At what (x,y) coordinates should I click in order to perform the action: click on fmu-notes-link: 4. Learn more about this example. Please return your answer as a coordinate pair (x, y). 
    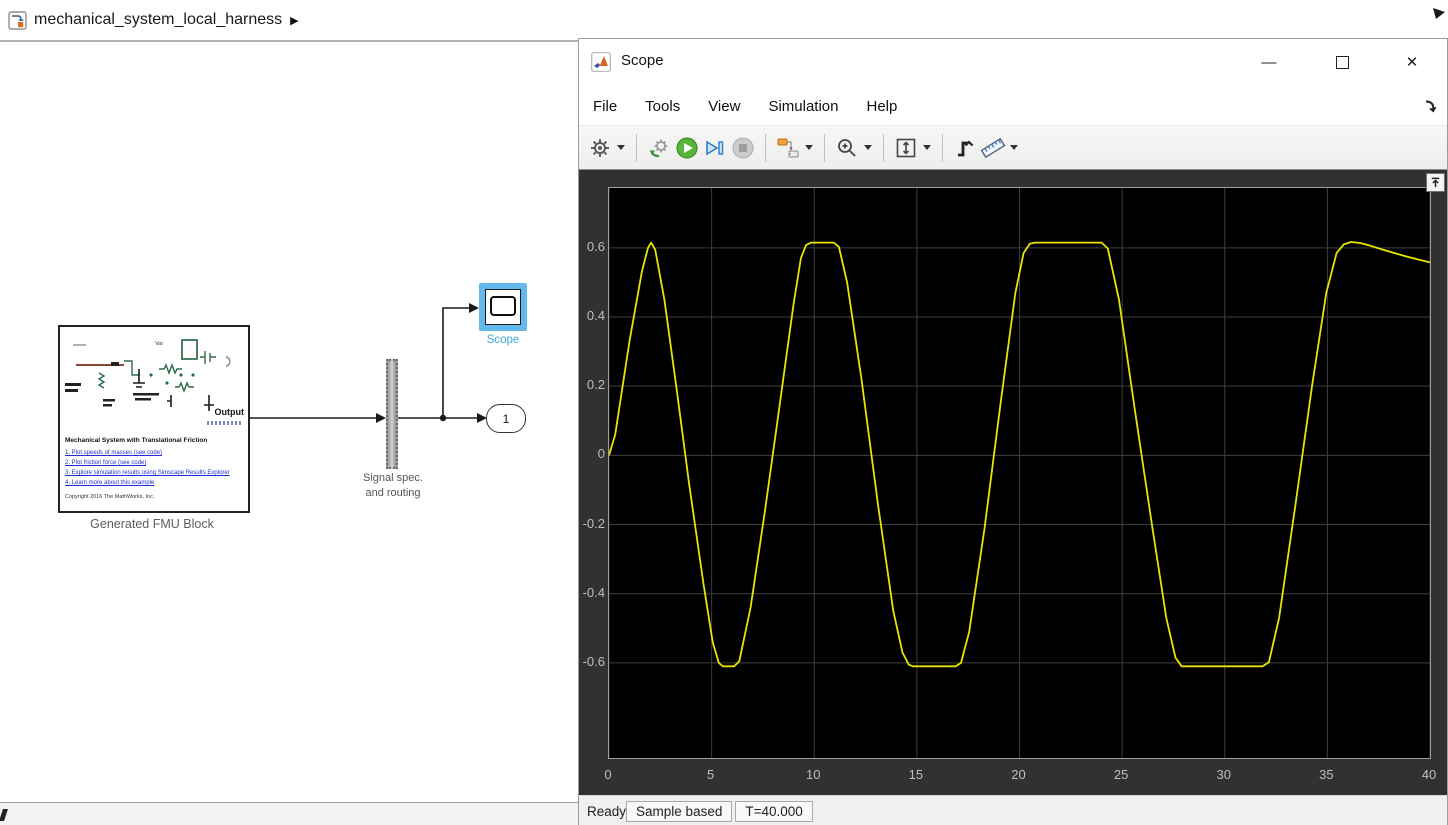
    Looking at the image, I should click on (155, 483).